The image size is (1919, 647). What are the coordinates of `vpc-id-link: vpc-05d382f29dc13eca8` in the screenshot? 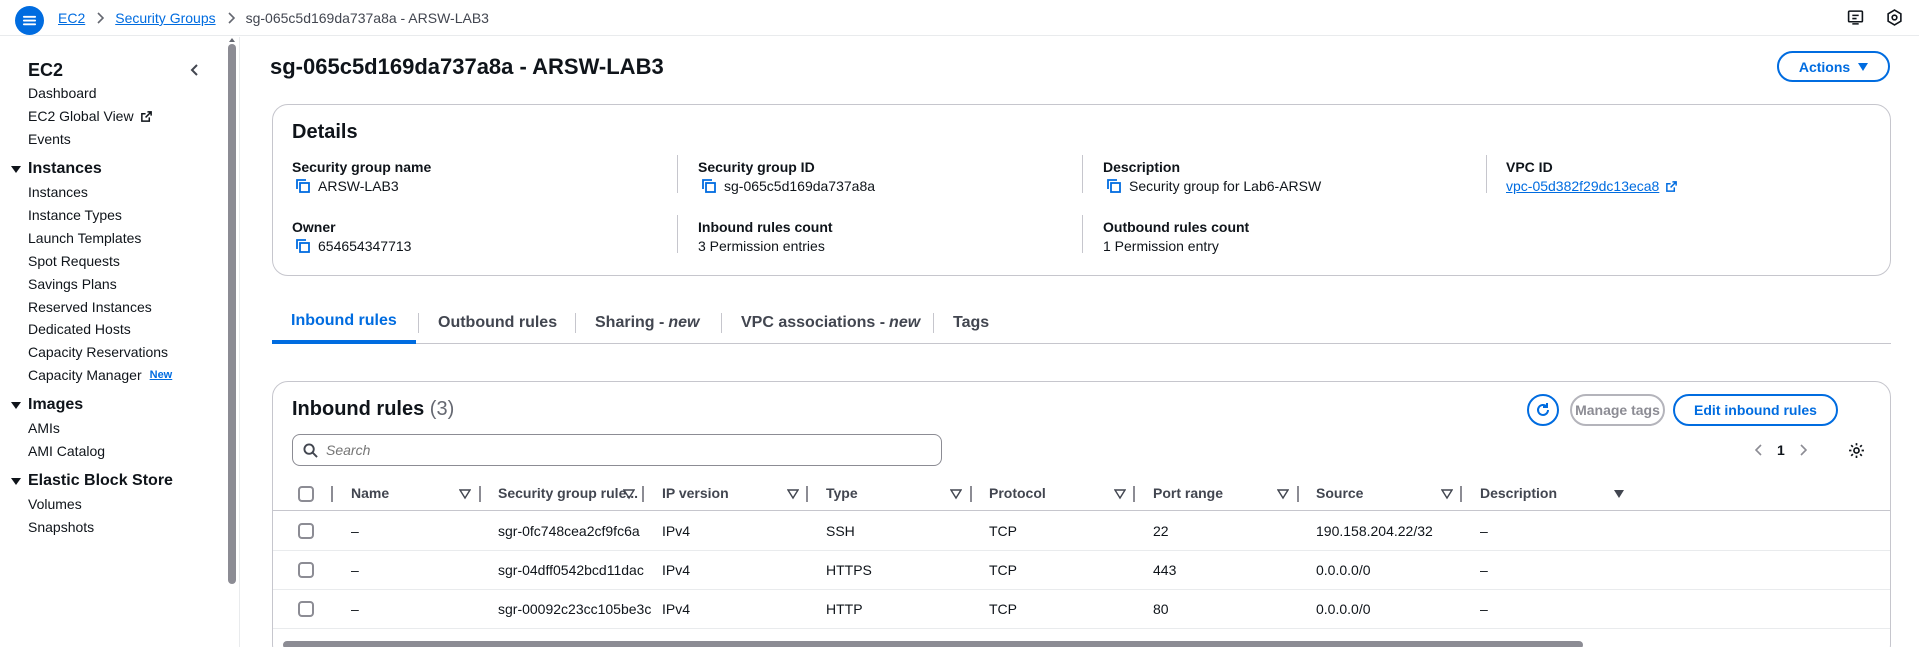 It's located at (1582, 186).